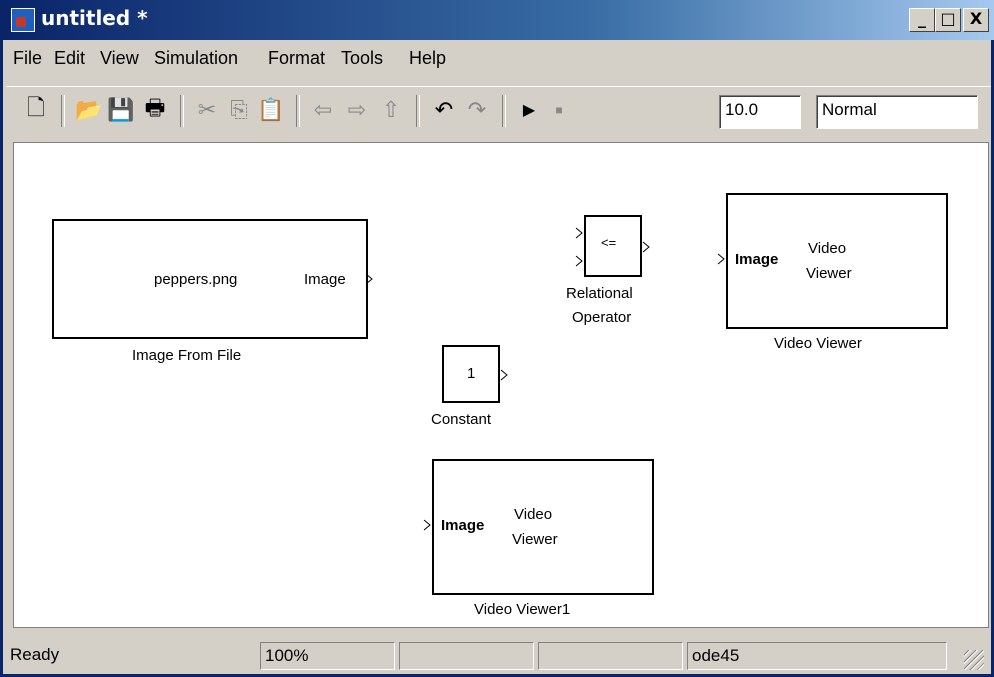 The height and width of the screenshot is (677, 994). What do you see at coordinates (27, 58) in the screenshot?
I see `menu-file: File` at bounding box center [27, 58].